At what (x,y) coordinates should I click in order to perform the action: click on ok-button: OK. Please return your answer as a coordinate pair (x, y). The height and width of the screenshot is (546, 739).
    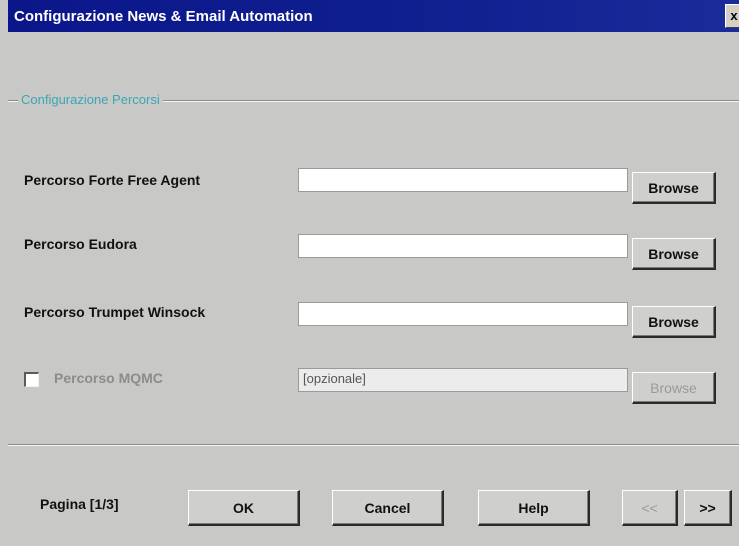
    Looking at the image, I should click on (244, 508).